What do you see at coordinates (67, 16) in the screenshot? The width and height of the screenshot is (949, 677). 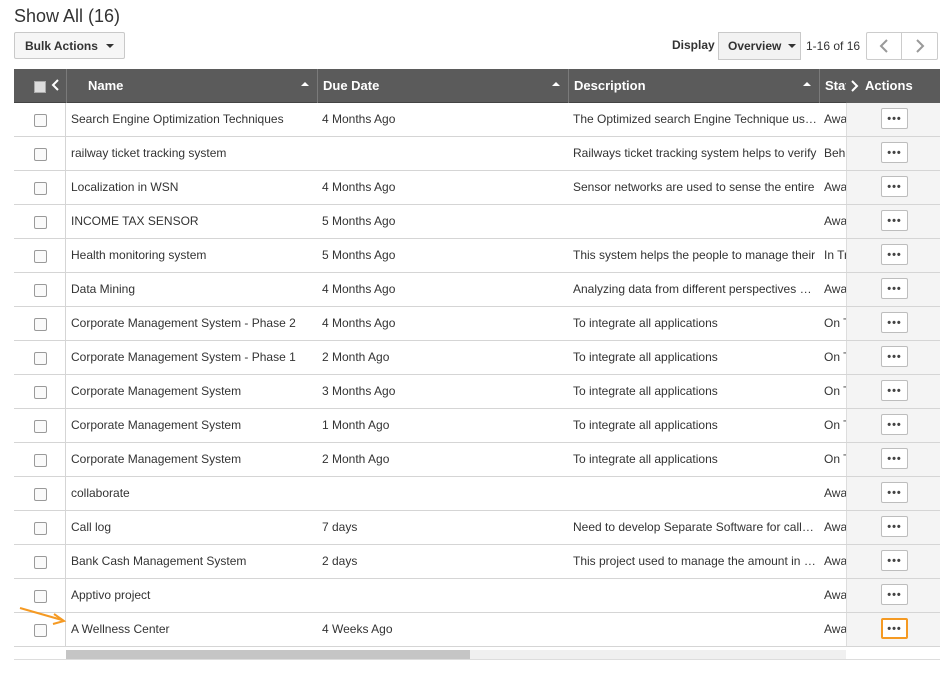 I see `page-title: Show All (16)` at bounding box center [67, 16].